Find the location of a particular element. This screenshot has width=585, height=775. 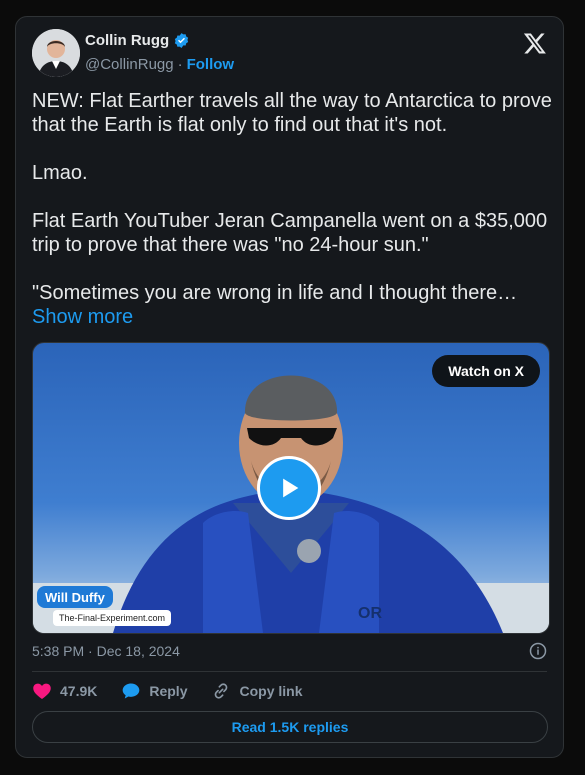

info-icon is located at coordinates (538, 651).